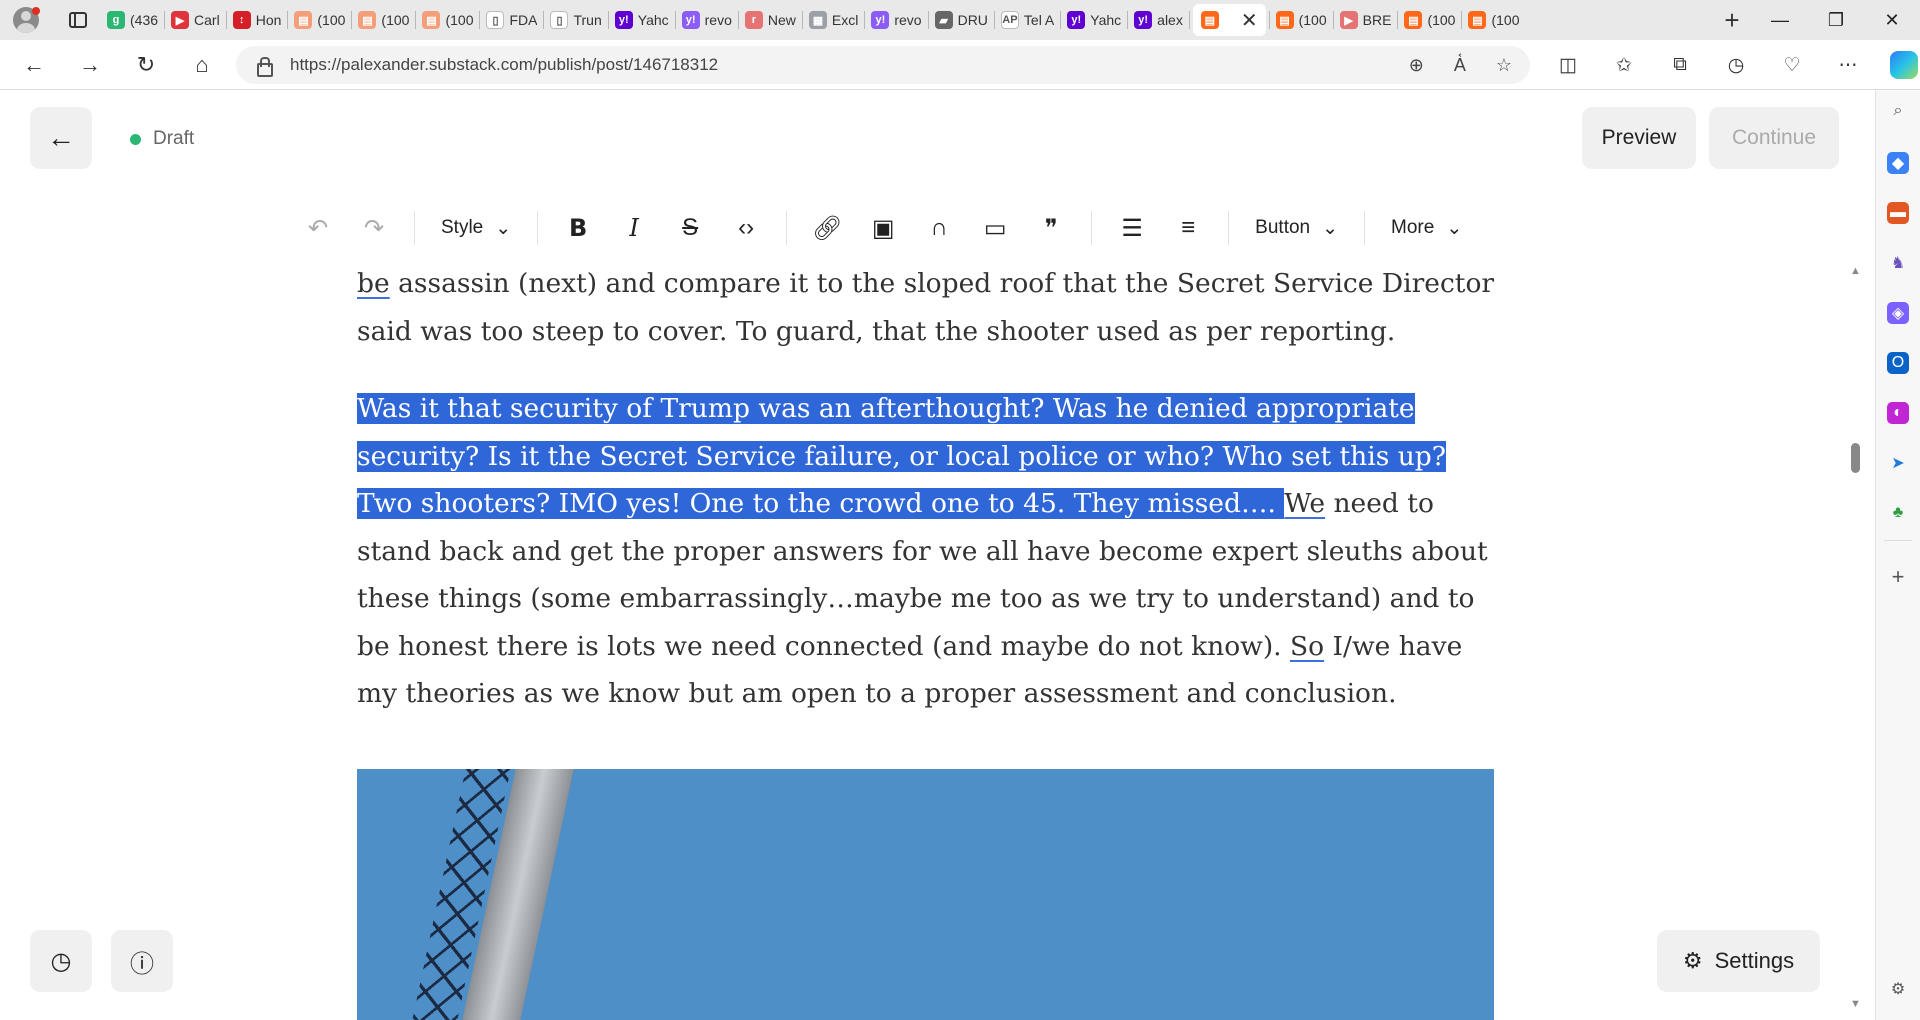 The height and width of the screenshot is (1020, 1920). Describe the element at coordinates (1229, 20) in the screenshot. I see `tab-active: ▤ ✕` at that location.